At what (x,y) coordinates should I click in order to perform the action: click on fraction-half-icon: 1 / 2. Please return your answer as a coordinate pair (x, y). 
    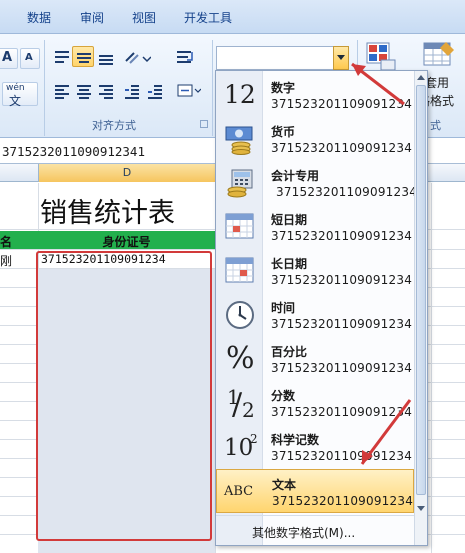
    Looking at the image, I should click on (241, 403).